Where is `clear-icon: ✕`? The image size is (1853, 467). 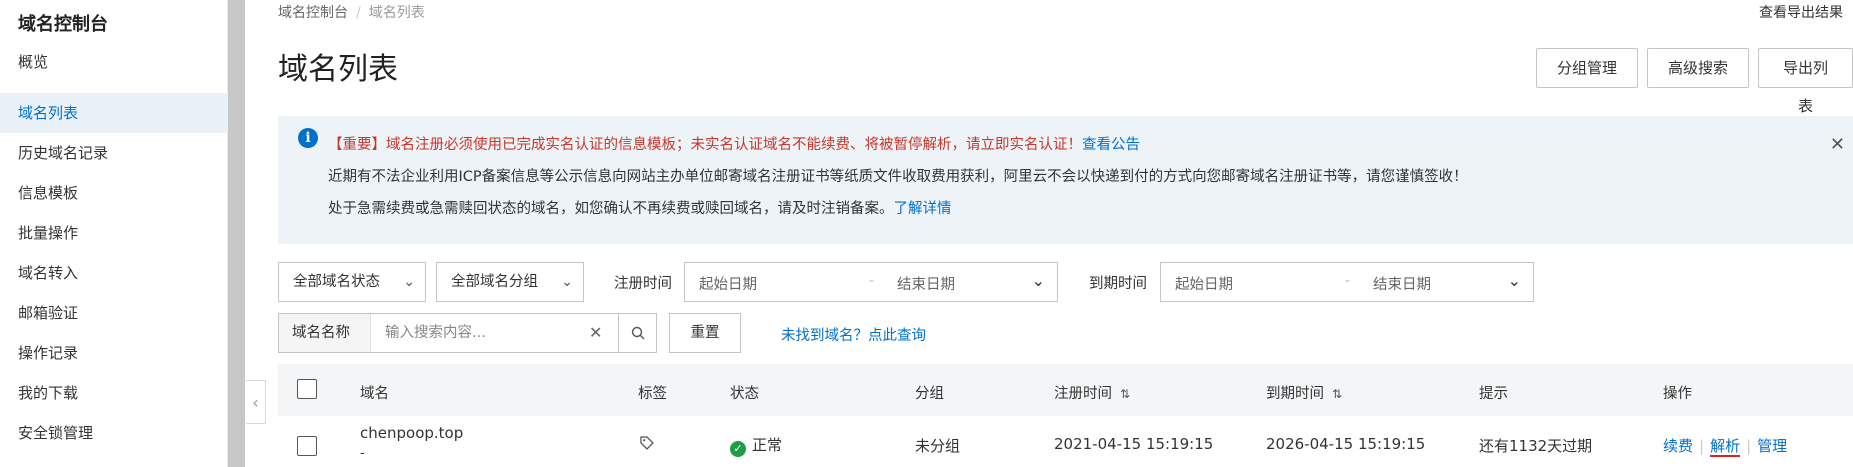 clear-icon: ✕ is located at coordinates (595, 332).